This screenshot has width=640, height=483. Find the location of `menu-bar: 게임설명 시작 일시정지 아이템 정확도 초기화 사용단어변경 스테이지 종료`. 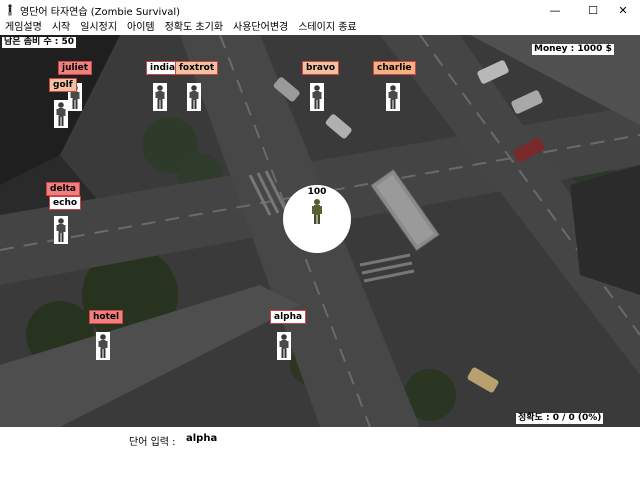

menu-bar: 게임설명 시작 일시정지 아이템 정확도 초기화 사용단어변경 스테이지 종료 is located at coordinates (320, 27).